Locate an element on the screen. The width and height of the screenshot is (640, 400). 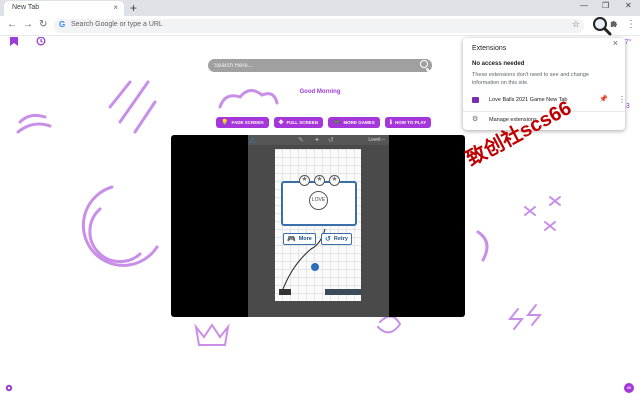
level-result-card: ★ ★ ★ LOVE is located at coordinates (319, 200).